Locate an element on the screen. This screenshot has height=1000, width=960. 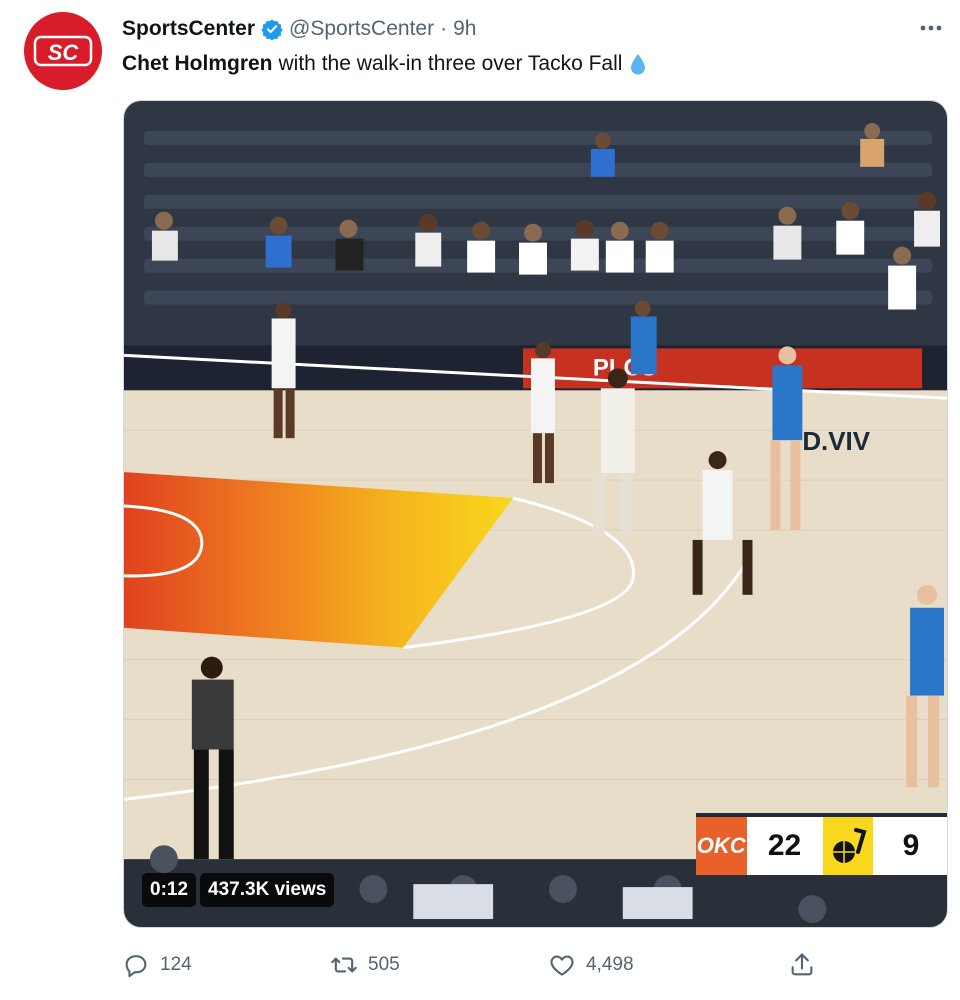
share-button is located at coordinates (802, 965).